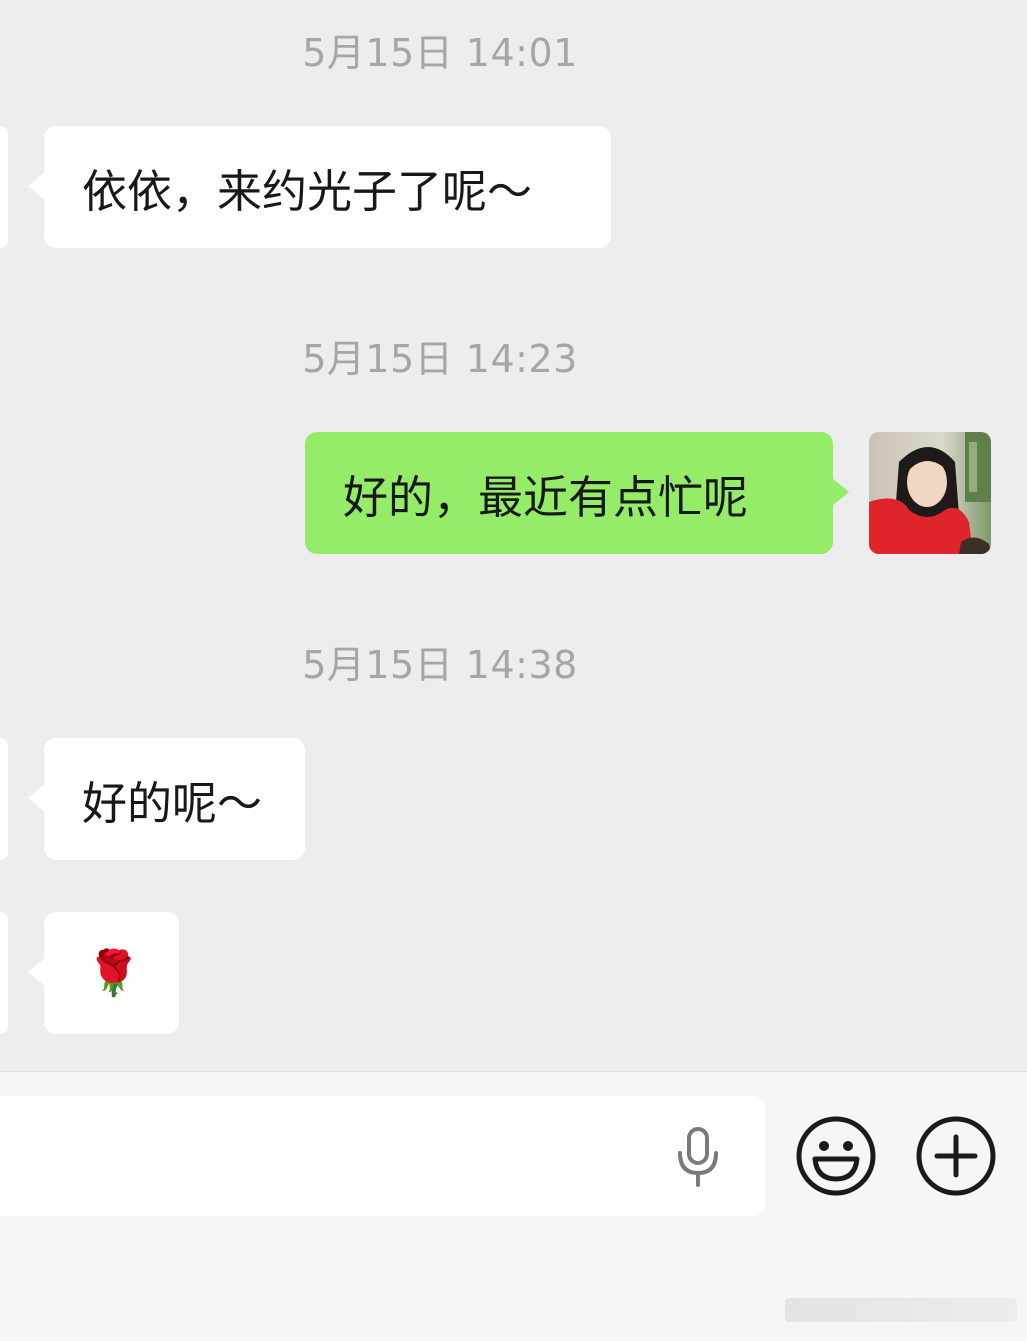  I want to click on message-text: 好的呢～, so click(172, 803).